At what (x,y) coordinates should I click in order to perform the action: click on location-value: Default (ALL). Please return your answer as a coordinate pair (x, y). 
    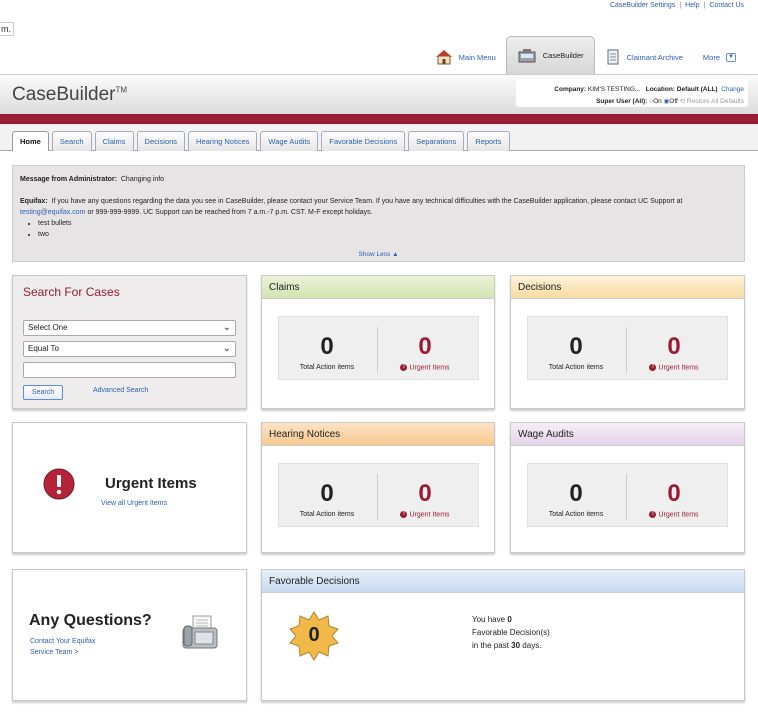
    Looking at the image, I should click on (697, 89).